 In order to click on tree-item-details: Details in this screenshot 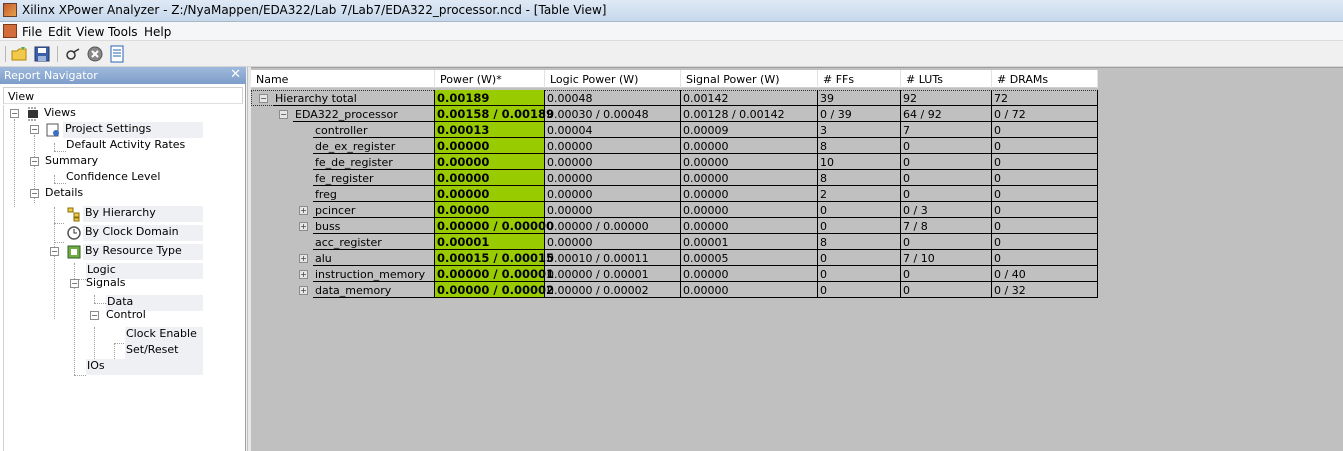, I will do `click(64, 194)`.